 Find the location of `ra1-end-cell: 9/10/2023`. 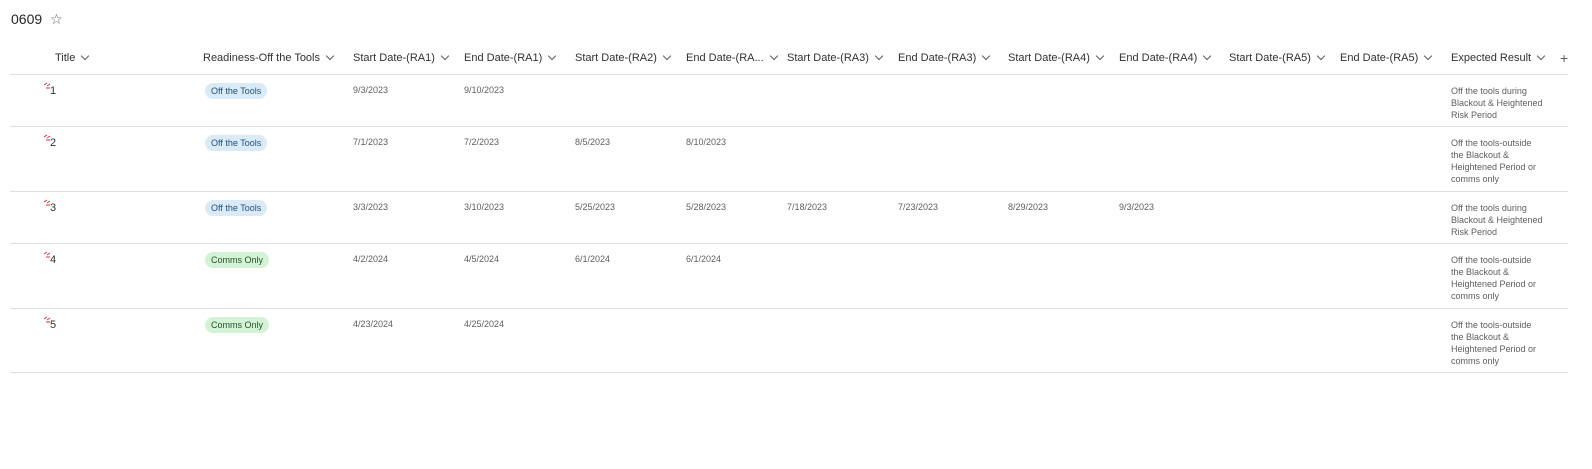

ra1-end-cell: 9/10/2023 is located at coordinates (484, 90).